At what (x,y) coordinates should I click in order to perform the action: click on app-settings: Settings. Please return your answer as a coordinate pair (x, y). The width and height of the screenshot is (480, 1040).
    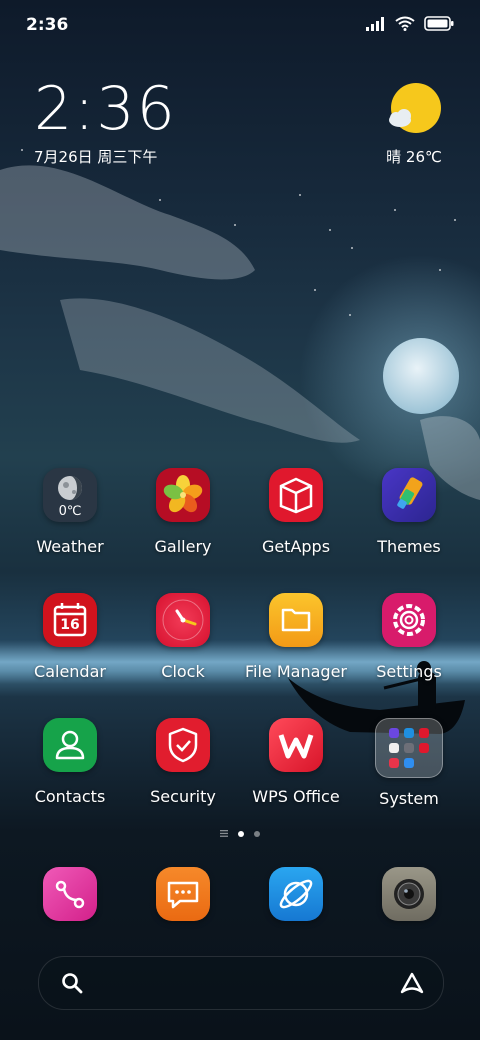
    Looking at the image, I should click on (409, 637).